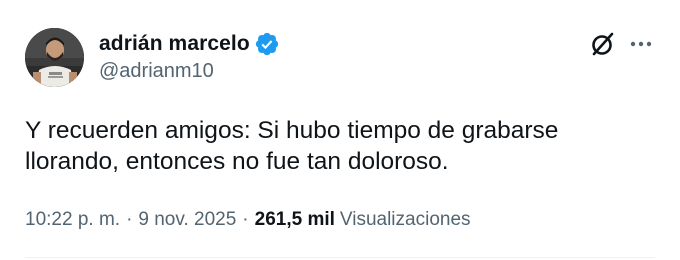 The image size is (680, 260). What do you see at coordinates (340, 257) in the screenshot?
I see `divider` at bounding box center [340, 257].